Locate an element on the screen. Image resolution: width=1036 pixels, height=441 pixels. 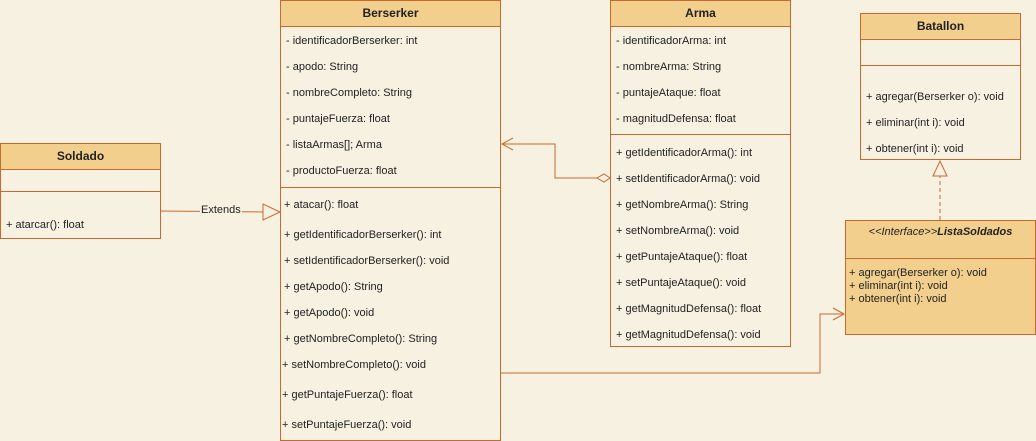
realization-edge is located at coordinates (940, 189).